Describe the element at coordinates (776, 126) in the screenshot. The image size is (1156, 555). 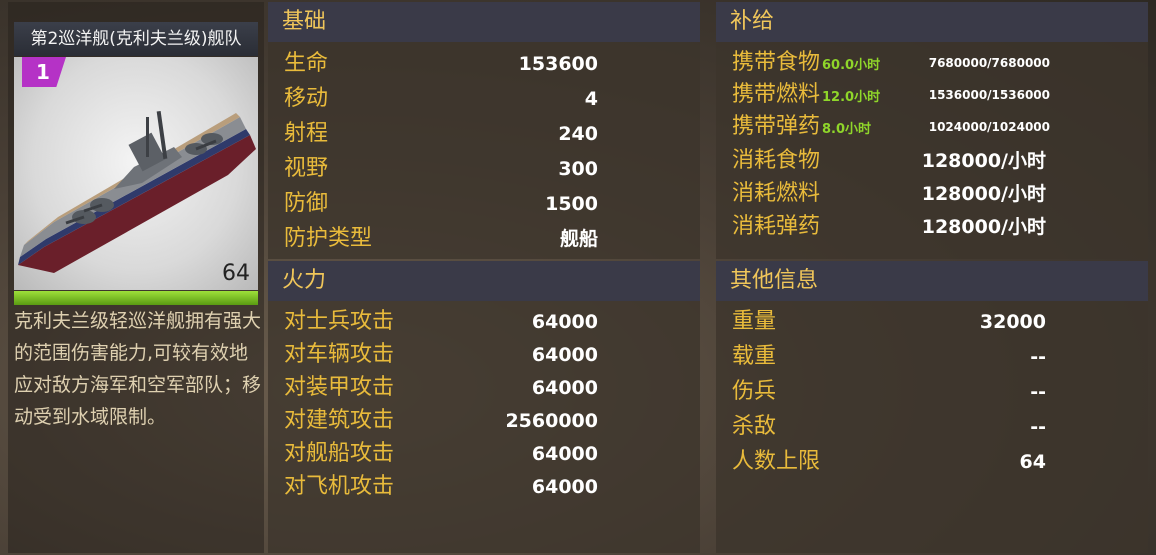
I see `supply-carry-name: 携带弹药` at that location.